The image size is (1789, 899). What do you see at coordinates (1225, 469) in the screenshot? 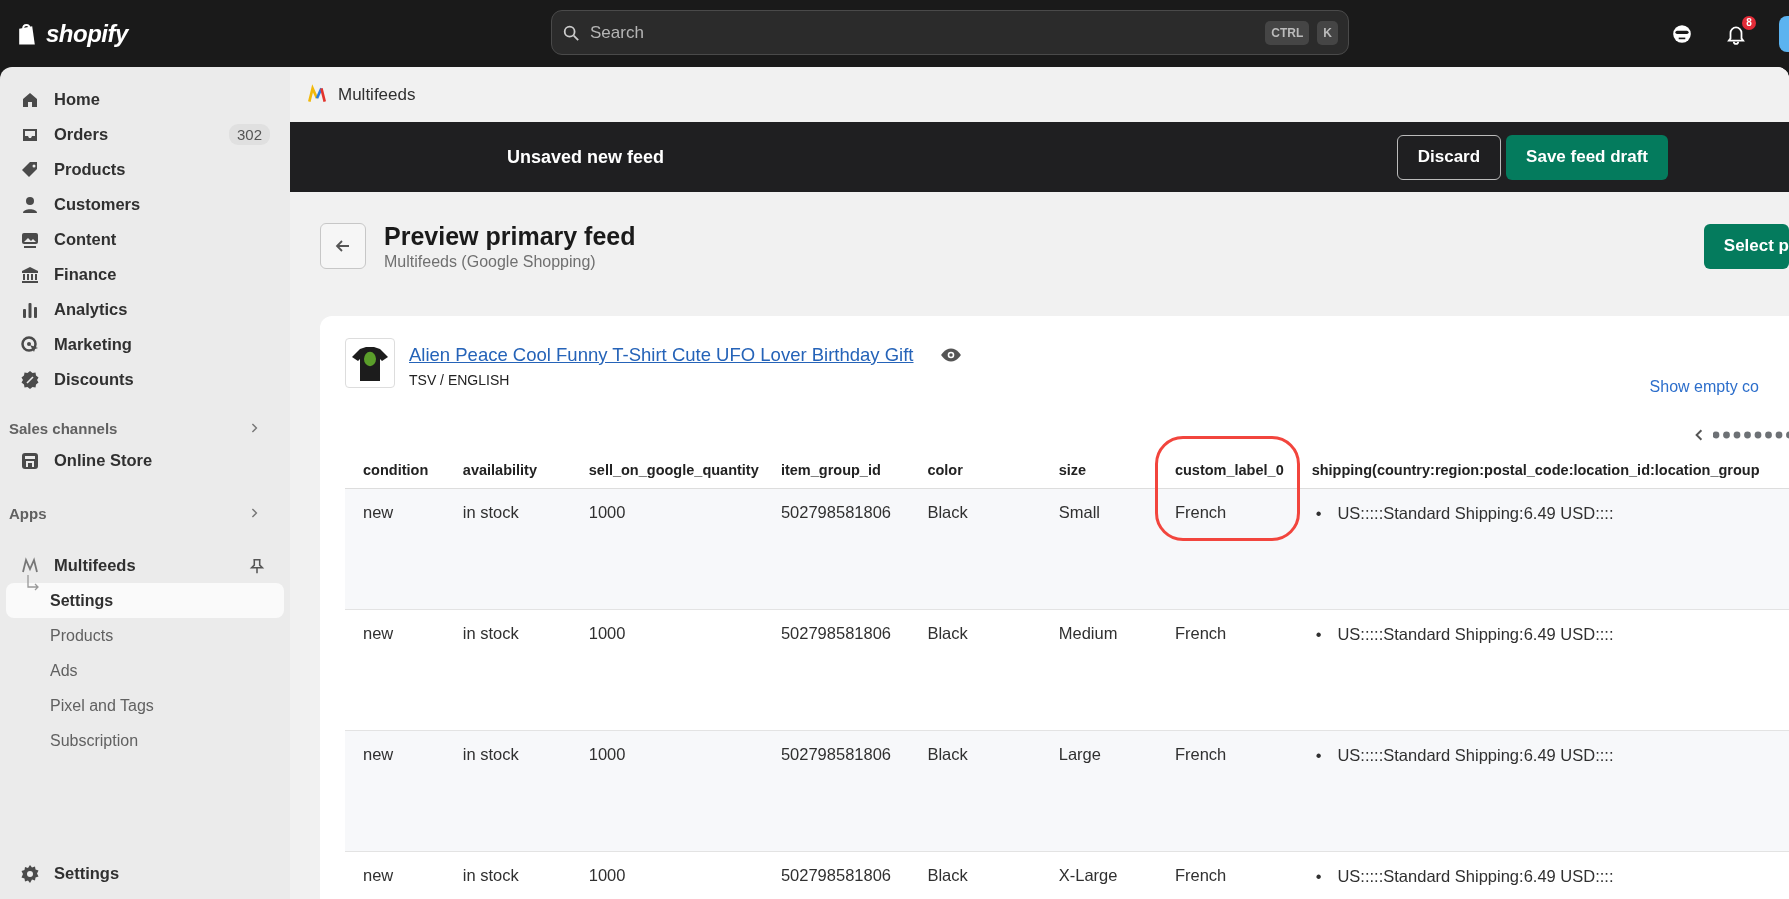
I see `column-header: custom_label_0` at bounding box center [1225, 469].